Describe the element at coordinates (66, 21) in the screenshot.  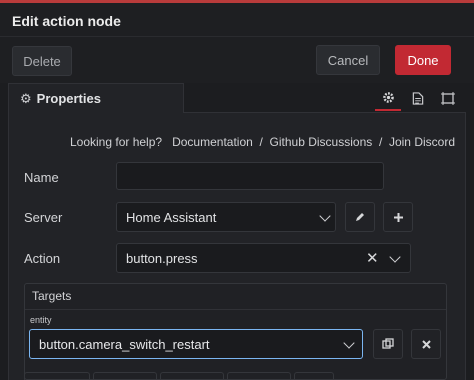
I see `dialog-title: Edit action node` at that location.